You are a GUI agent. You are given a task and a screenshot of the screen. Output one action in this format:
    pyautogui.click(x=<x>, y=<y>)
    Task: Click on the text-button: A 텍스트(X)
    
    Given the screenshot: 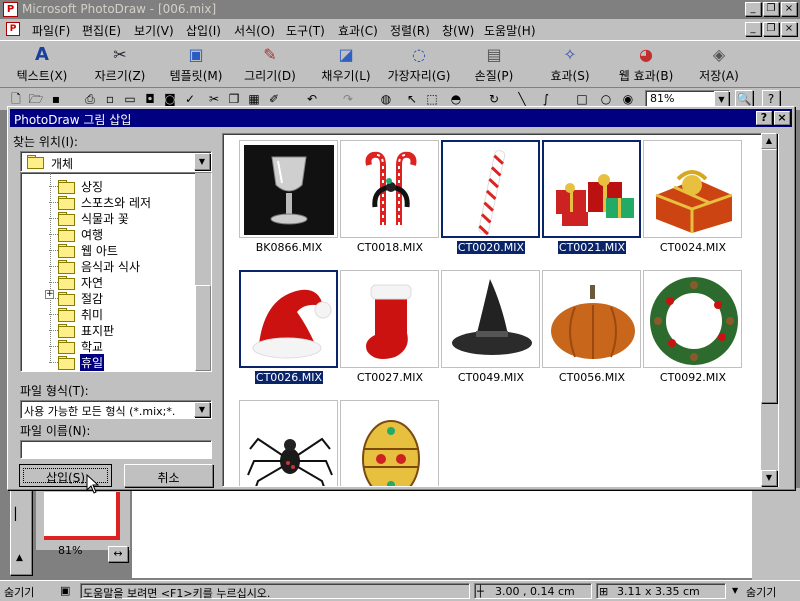 What is the action you would take?
    pyautogui.click(x=42, y=65)
    